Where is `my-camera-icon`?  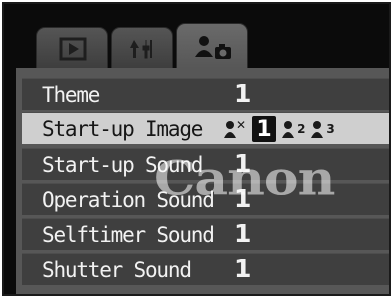
my-camera-icon is located at coordinates (213, 47).